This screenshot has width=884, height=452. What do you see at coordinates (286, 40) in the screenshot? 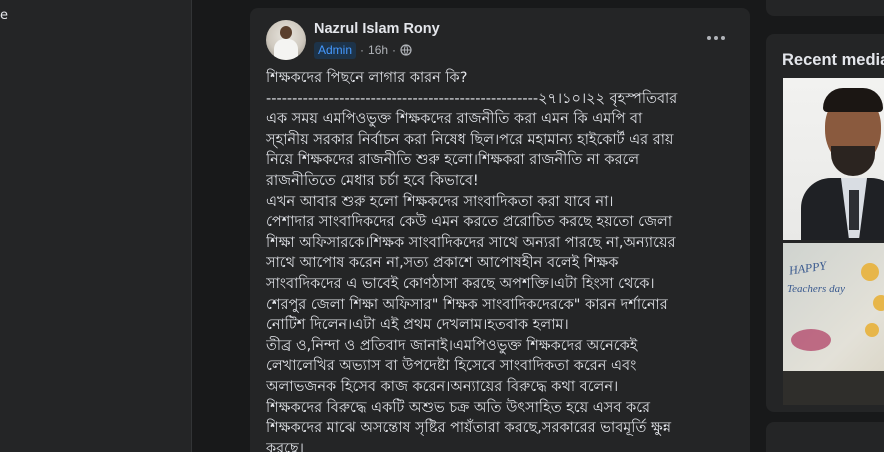
I see `author-avatar` at bounding box center [286, 40].